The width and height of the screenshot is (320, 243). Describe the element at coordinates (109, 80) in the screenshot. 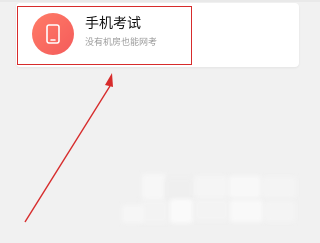

I see `arrow-head` at that location.